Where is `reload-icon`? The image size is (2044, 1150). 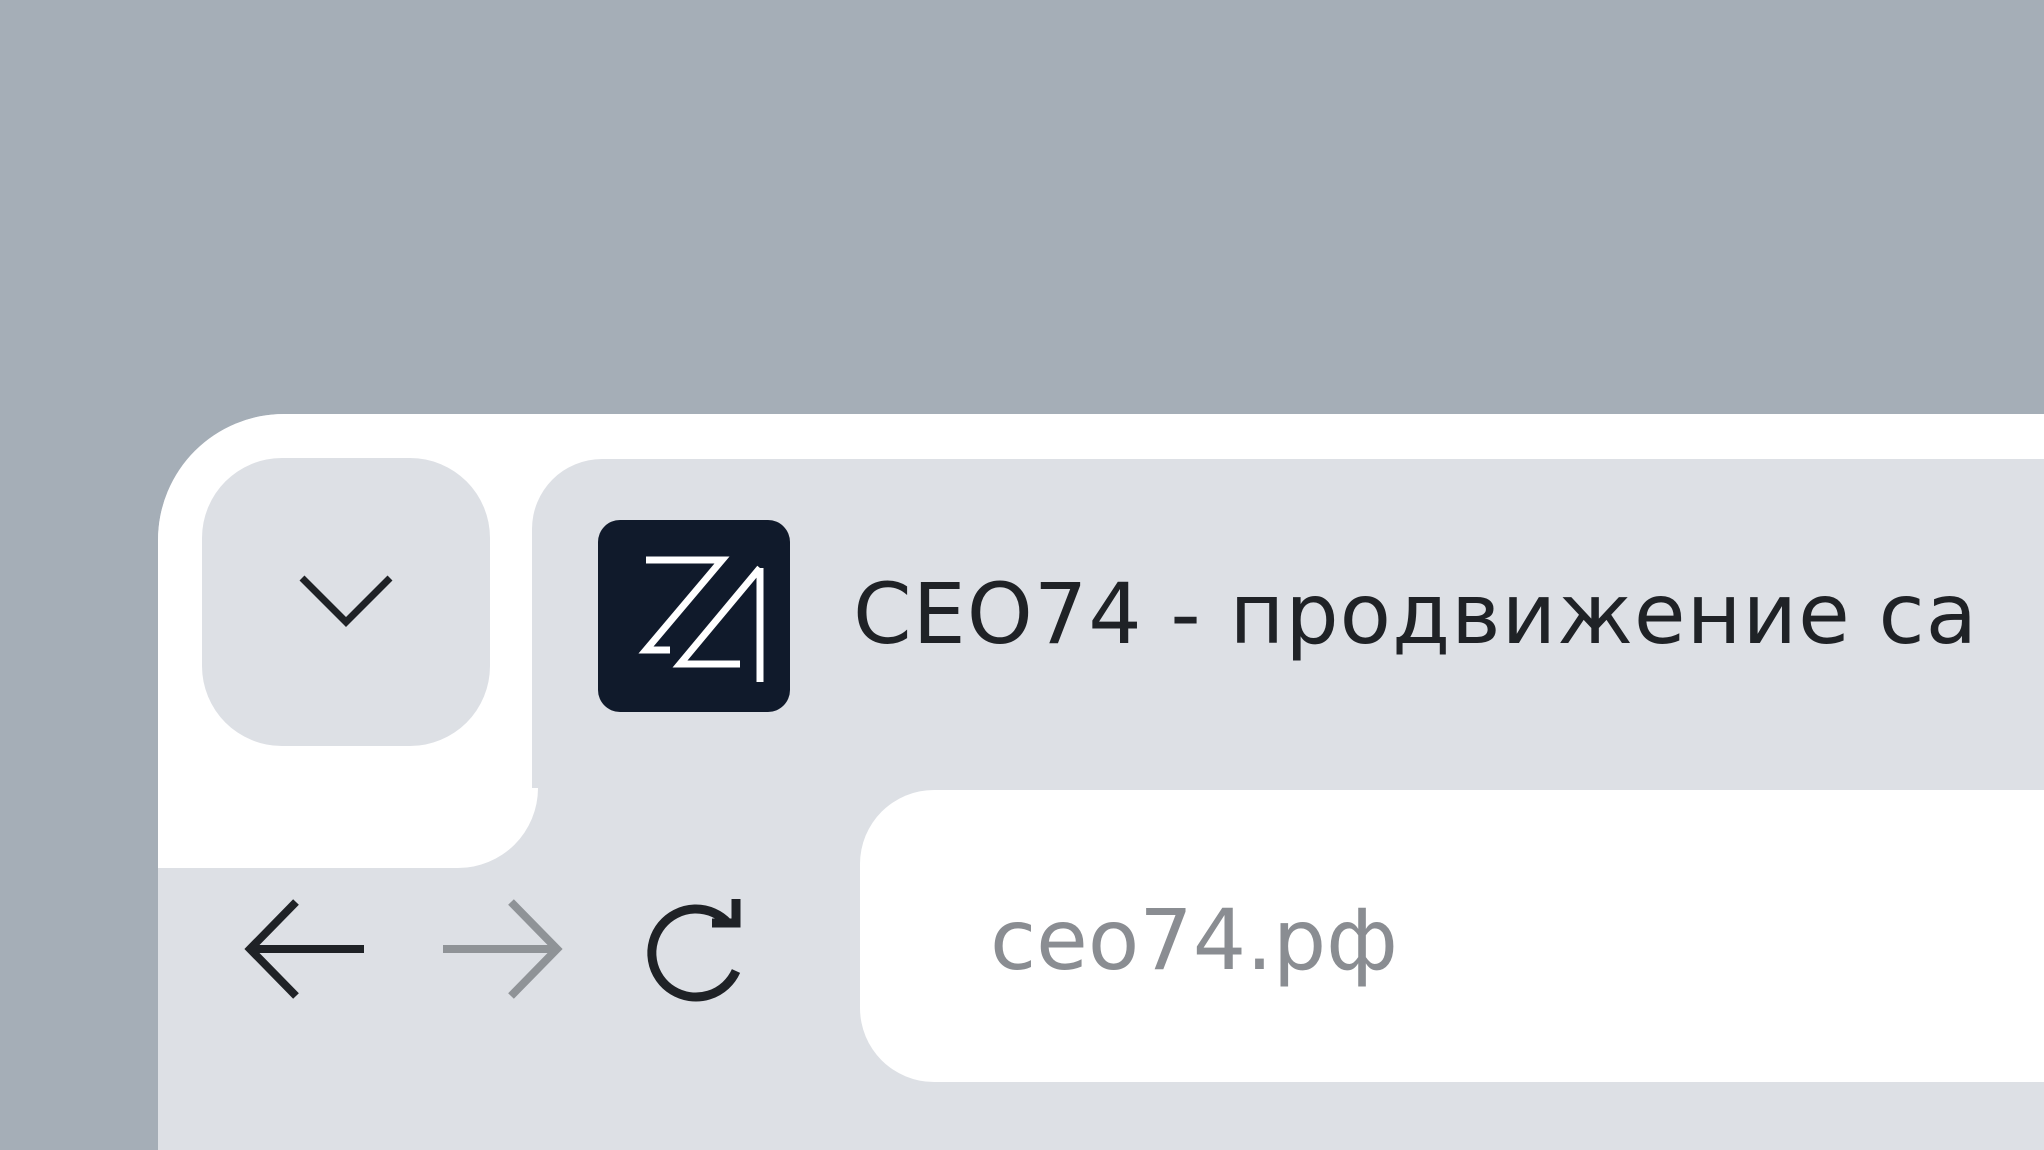
reload-icon is located at coordinates (694, 950).